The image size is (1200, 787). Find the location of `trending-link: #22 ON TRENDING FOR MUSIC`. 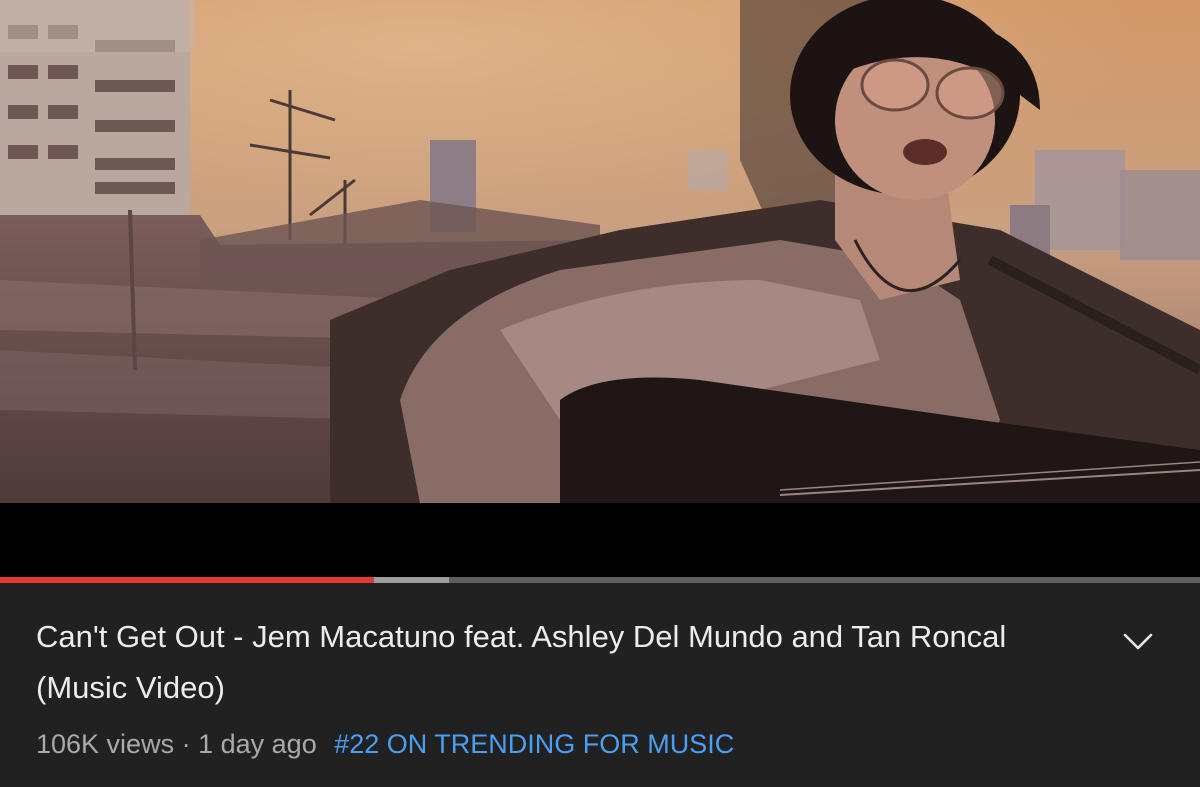

trending-link: #22 ON TRENDING FOR MUSIC is located at coordinates (534, 744).